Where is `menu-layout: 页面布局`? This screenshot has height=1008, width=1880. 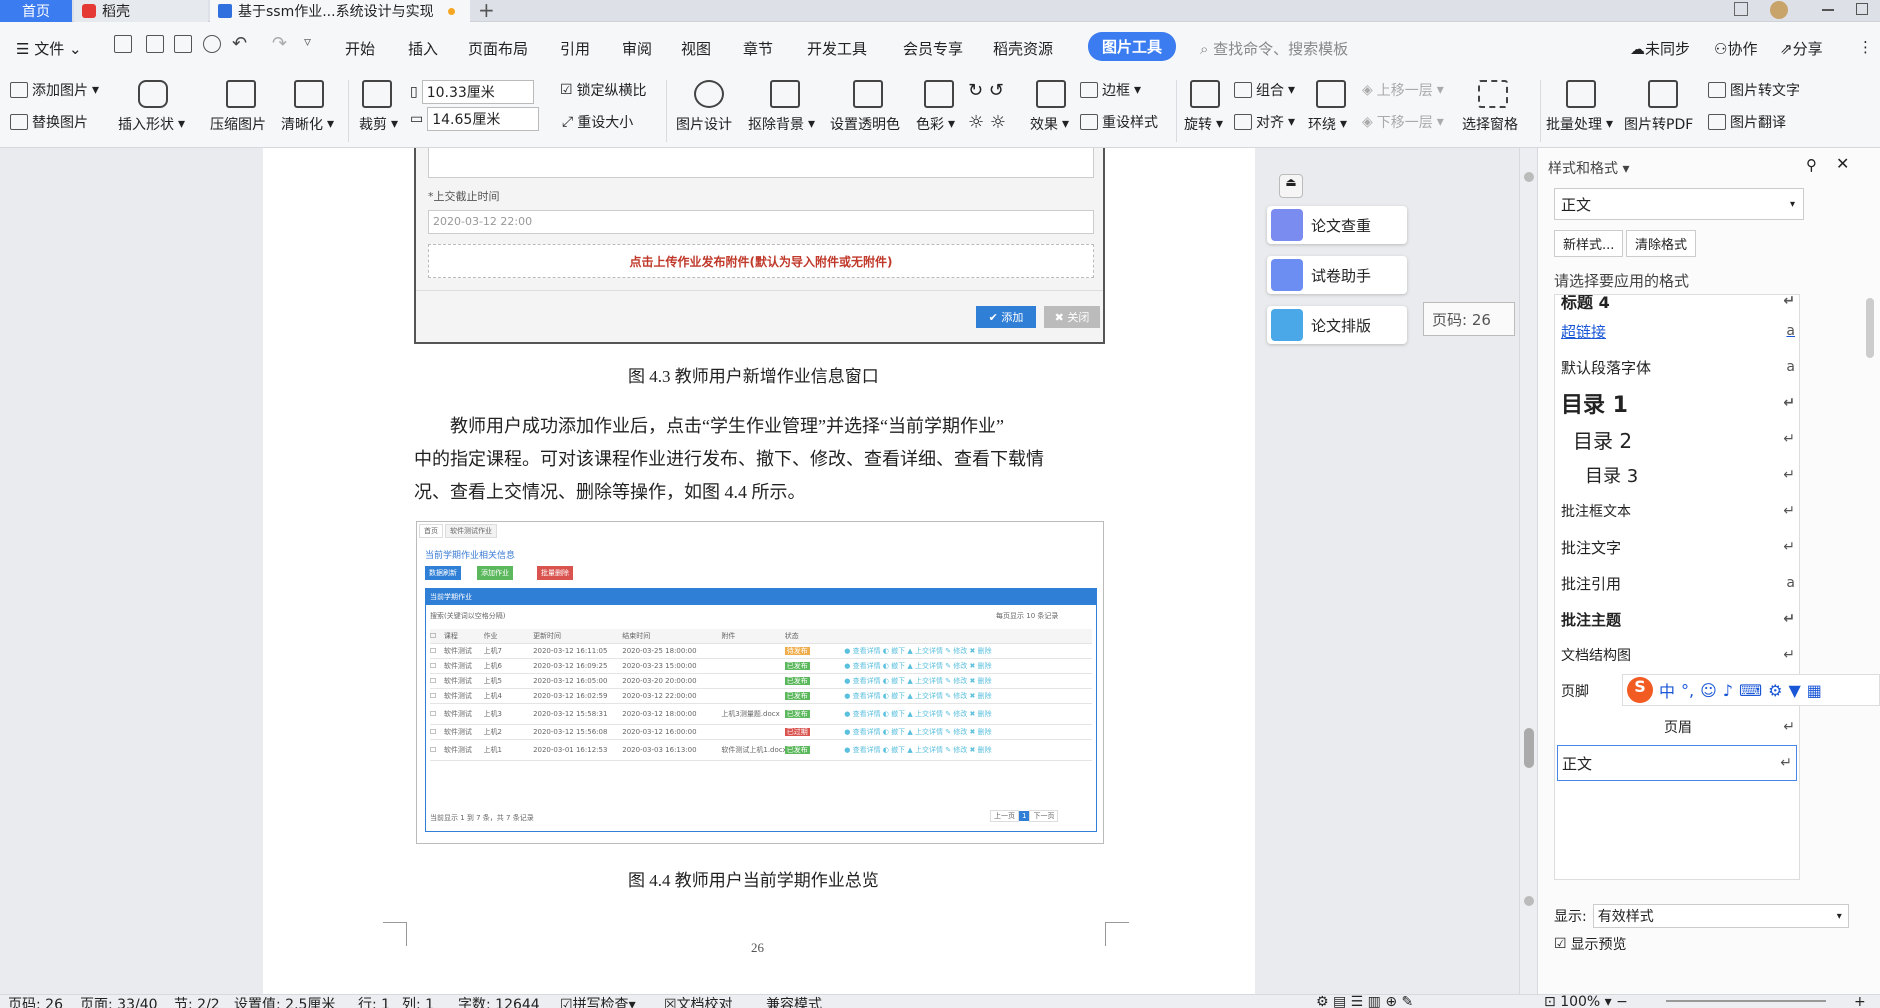 menu-layout: 页面布局 is located at coordinates (498, 48).